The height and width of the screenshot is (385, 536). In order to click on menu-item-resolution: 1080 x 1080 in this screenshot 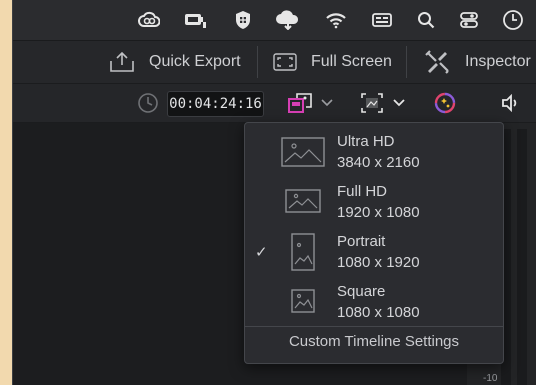, I will do `click(378, 312)`.